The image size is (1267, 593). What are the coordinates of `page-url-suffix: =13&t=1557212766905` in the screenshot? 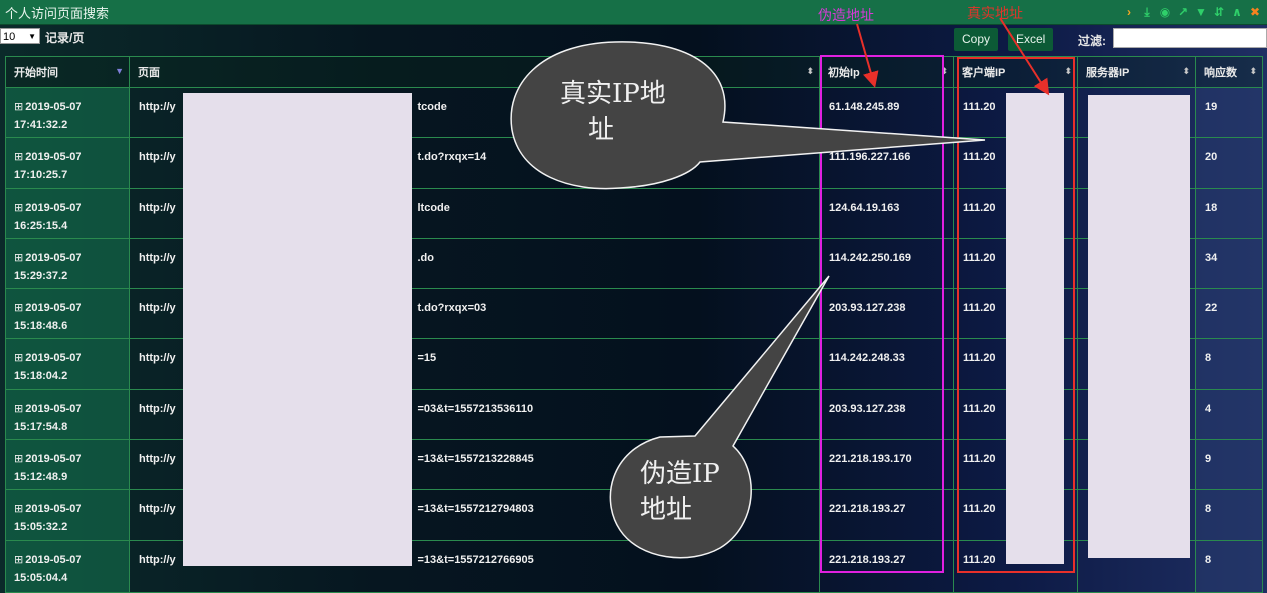 It's located at (475, 559).